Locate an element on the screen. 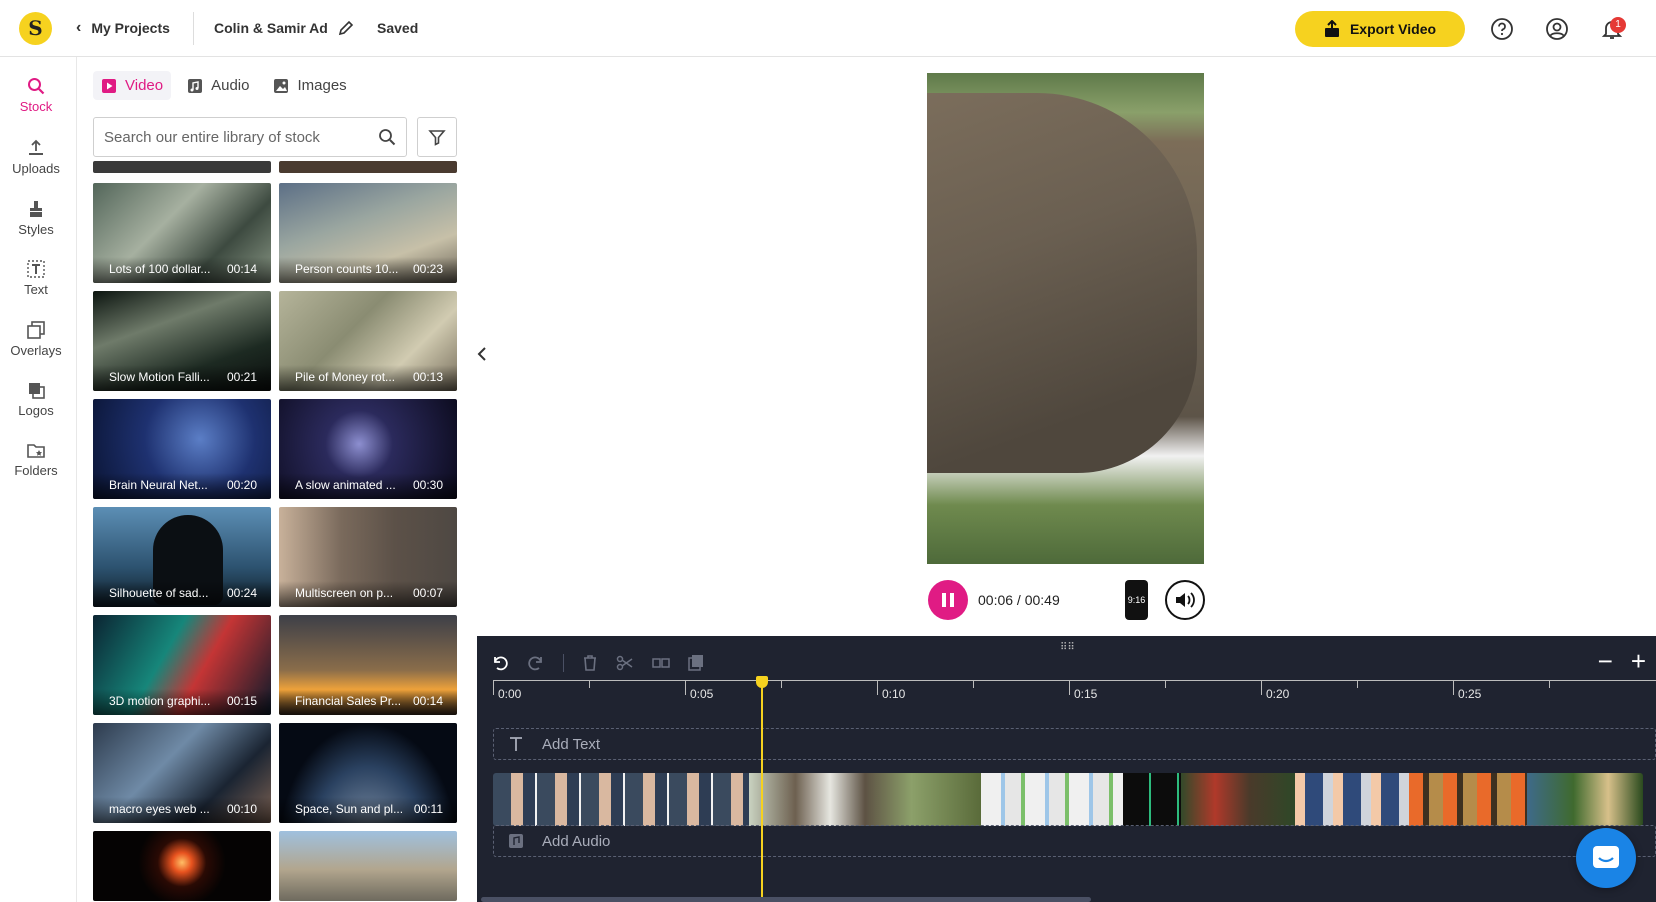 This screenshot has height=902, width=1656. pause-icon is located at coordinates (948, 600).